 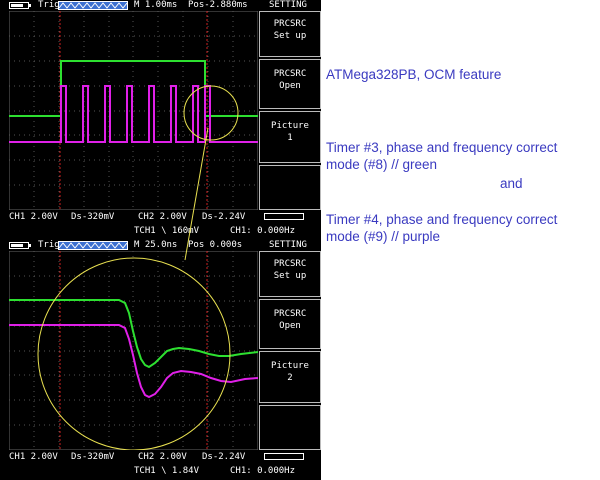 What do you see at coordinates (511, 183) in the screenshot?
I see `and-note: and` at bounding box center [511, 183].